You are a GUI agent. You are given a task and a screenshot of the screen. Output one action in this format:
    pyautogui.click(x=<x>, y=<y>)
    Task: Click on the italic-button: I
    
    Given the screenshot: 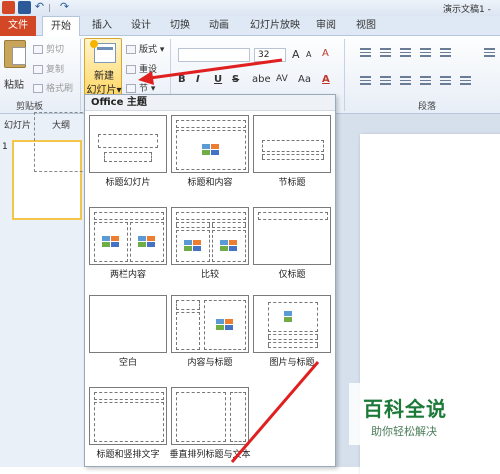 What is the action you would take?
    pyautogui.click(x=198, y=79)
    